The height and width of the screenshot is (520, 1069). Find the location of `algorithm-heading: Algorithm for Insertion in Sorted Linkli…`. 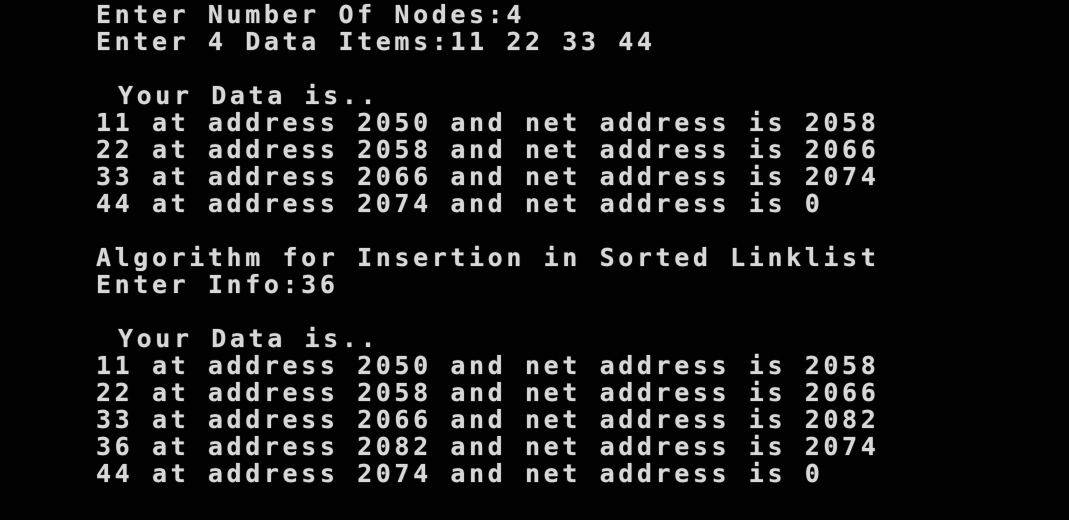

algorithm-heading: Algorithm for Insertion in Sorted Linkli… is located at coordinates (488, 257).